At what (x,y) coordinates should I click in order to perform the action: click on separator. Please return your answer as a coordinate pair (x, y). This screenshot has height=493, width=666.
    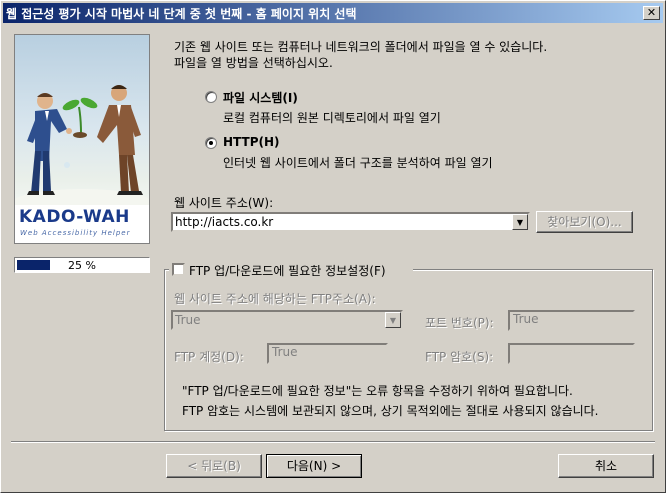
    Looking at the image, I should click on (333, 442).